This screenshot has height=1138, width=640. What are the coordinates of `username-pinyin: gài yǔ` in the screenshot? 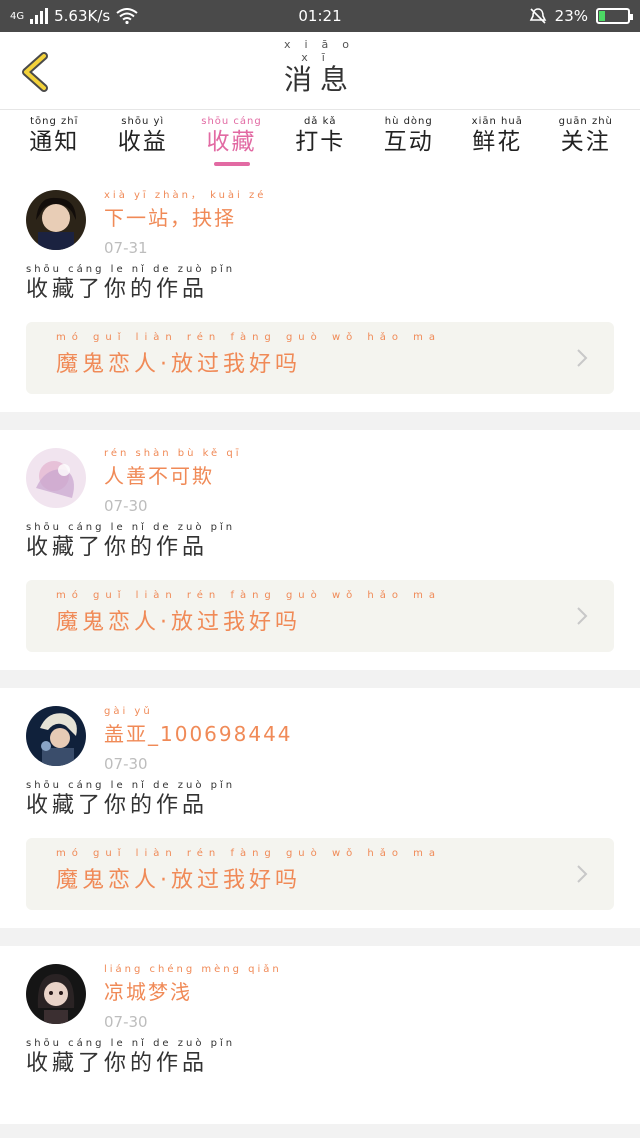 It's located at (128, 711).